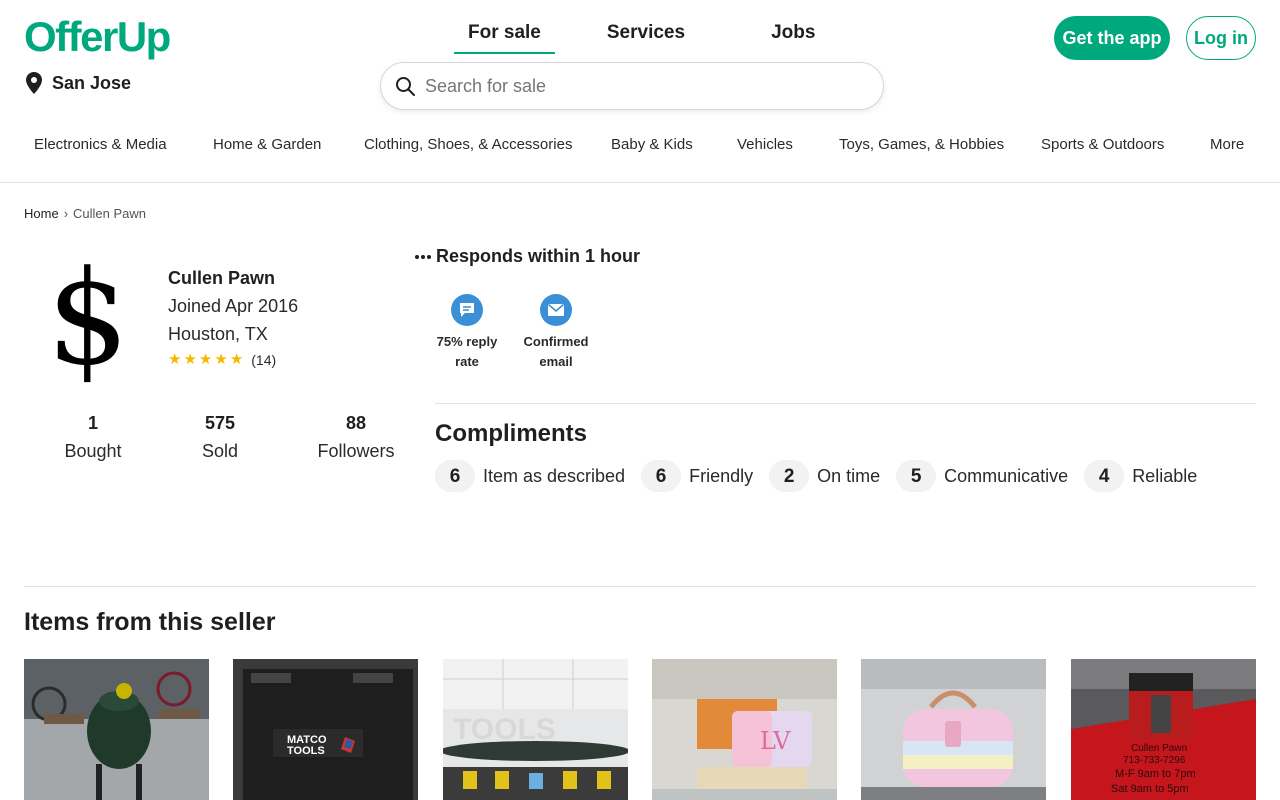 The width and height of the screenshot is (1280, 800). What do you see at coordinates (556, 310) in the screenshot?
I see `envelope-icon` at bounding box center [556, 310].